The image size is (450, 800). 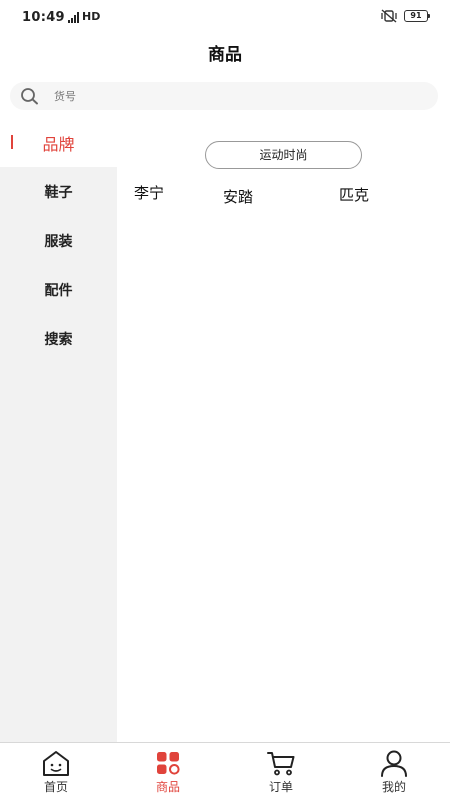 I want to click on sidebar-item-brand: 品牌, so click(x=58, y=142).